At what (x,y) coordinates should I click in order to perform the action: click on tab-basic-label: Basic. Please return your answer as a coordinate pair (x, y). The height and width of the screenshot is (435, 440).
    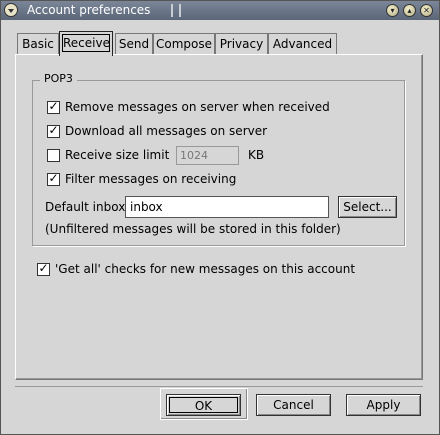
    Looking at the image, I should click on (38, 44).